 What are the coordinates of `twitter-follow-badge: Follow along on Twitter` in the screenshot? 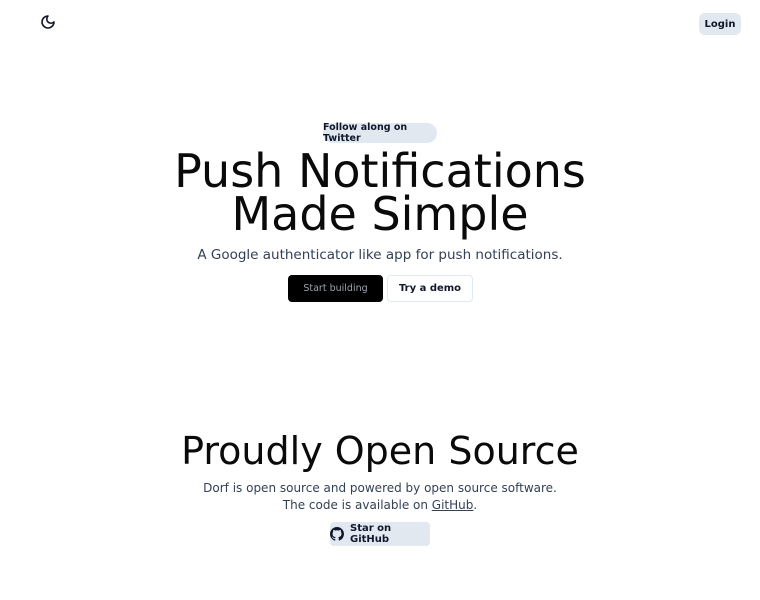 It's located at (380, 133).